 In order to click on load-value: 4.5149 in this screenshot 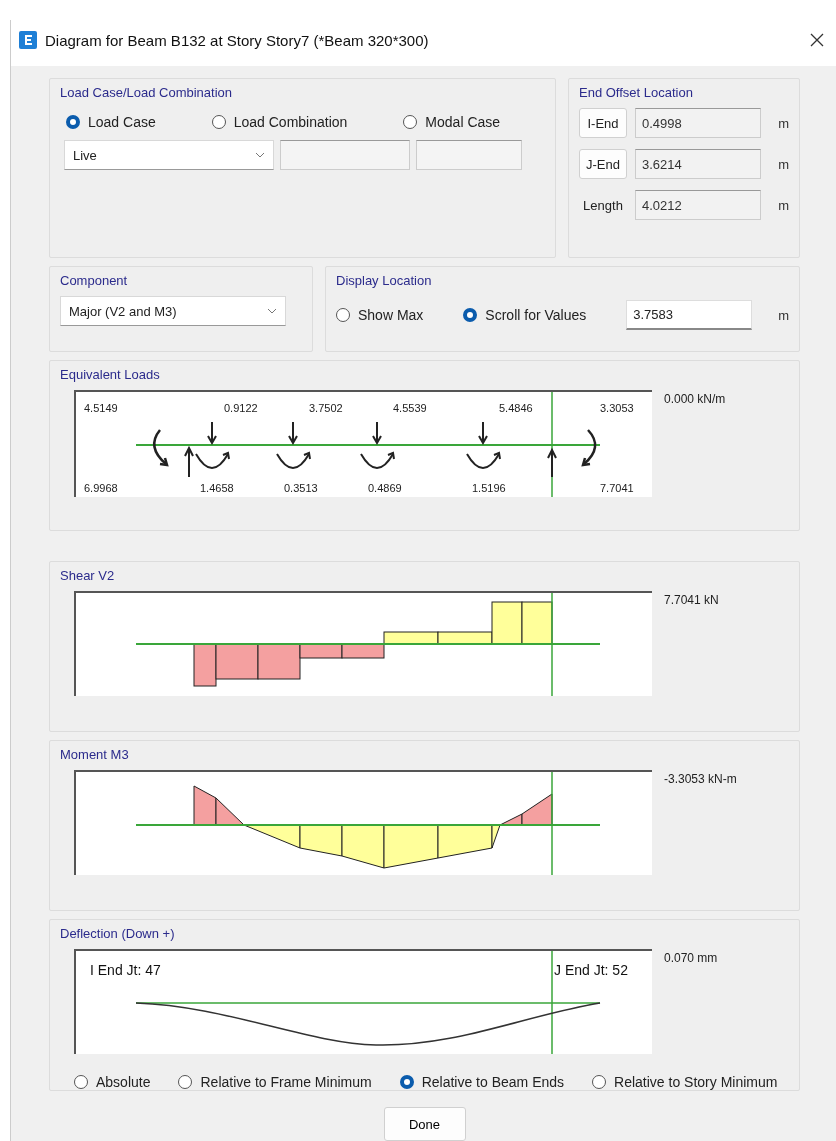, I will do `click(101, 408)`.